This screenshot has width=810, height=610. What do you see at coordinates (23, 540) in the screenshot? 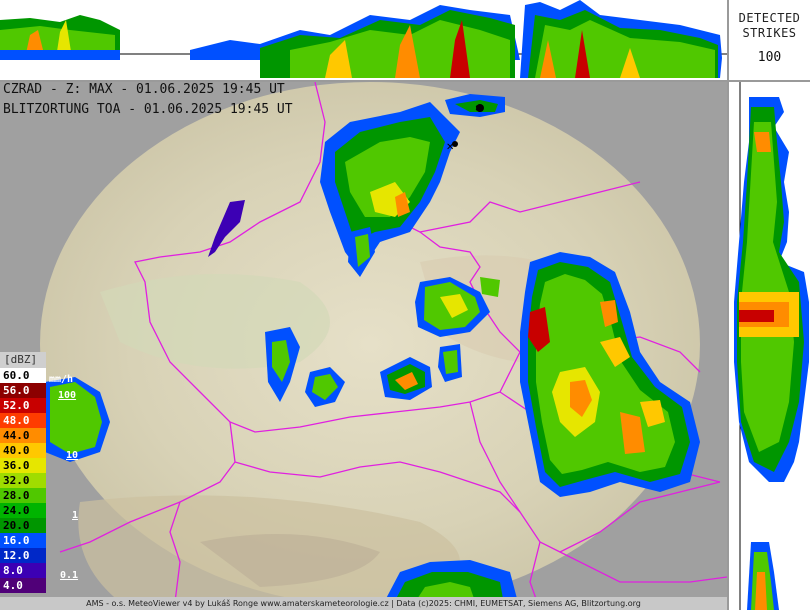
I see `legend-row: 16.0` at bounding box center [23, 540].